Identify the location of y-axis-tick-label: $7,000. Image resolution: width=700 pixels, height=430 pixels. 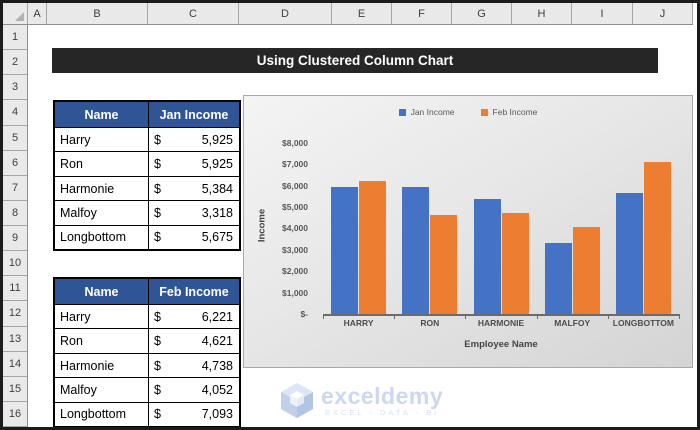
(295, 164).